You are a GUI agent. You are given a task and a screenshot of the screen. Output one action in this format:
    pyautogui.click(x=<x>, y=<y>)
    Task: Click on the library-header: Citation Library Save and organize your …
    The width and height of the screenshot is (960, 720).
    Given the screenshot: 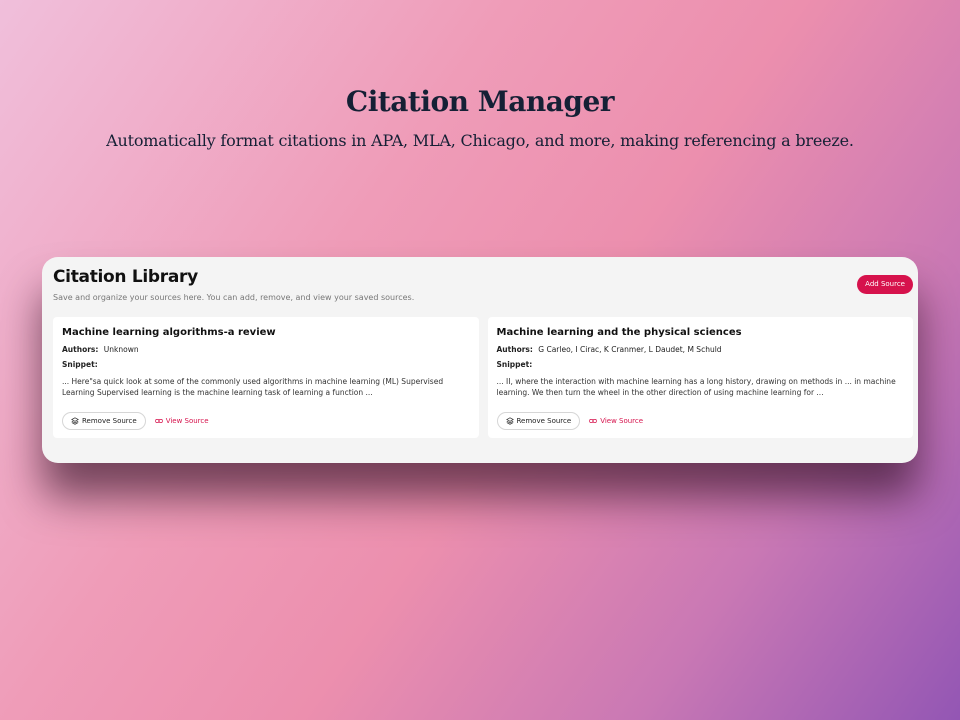 What is the action you would take?
    pyautogui.click(x=233, y=284)
    